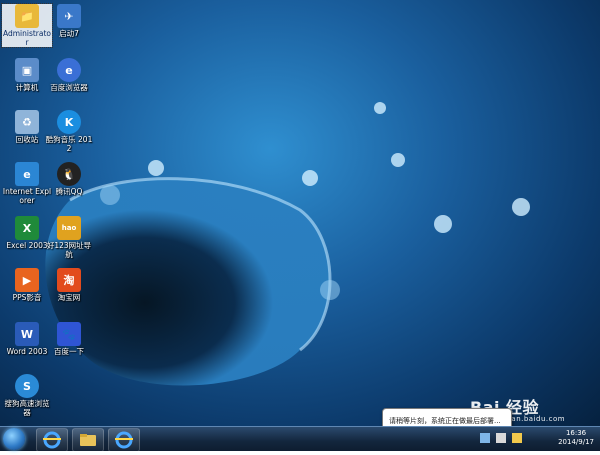  Describe the element at coordinates (27, 122) in the screenshot. I see `recycle-bin-icon: ♻` at that location.